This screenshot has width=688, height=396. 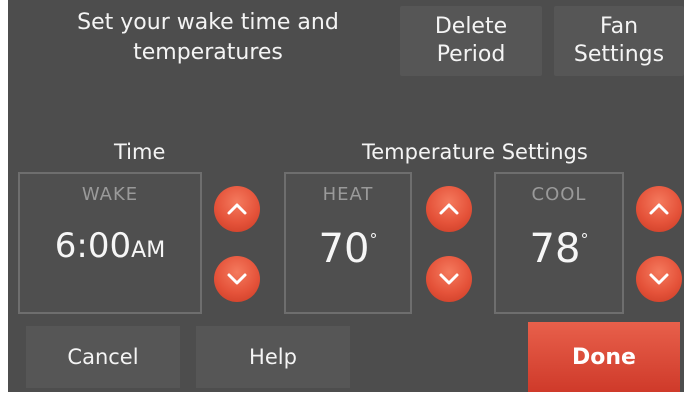 I want to click on delete-period-label-2: Period, so click(x=471, y=54).